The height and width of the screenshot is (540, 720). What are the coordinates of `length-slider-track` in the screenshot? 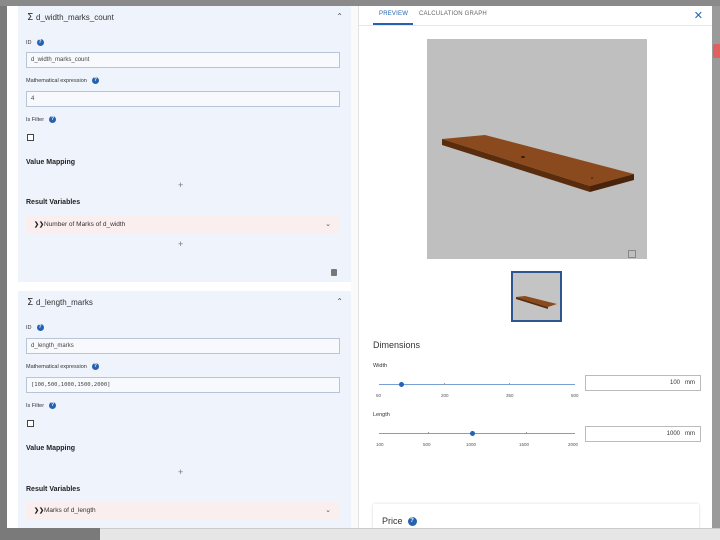 It's located at (477, 433).